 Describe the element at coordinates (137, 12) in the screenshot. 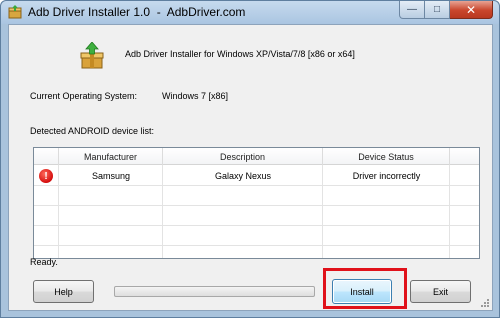

I see `window-title: Adb Driver Installer 1.0 - AdbDriver.com` at that location.